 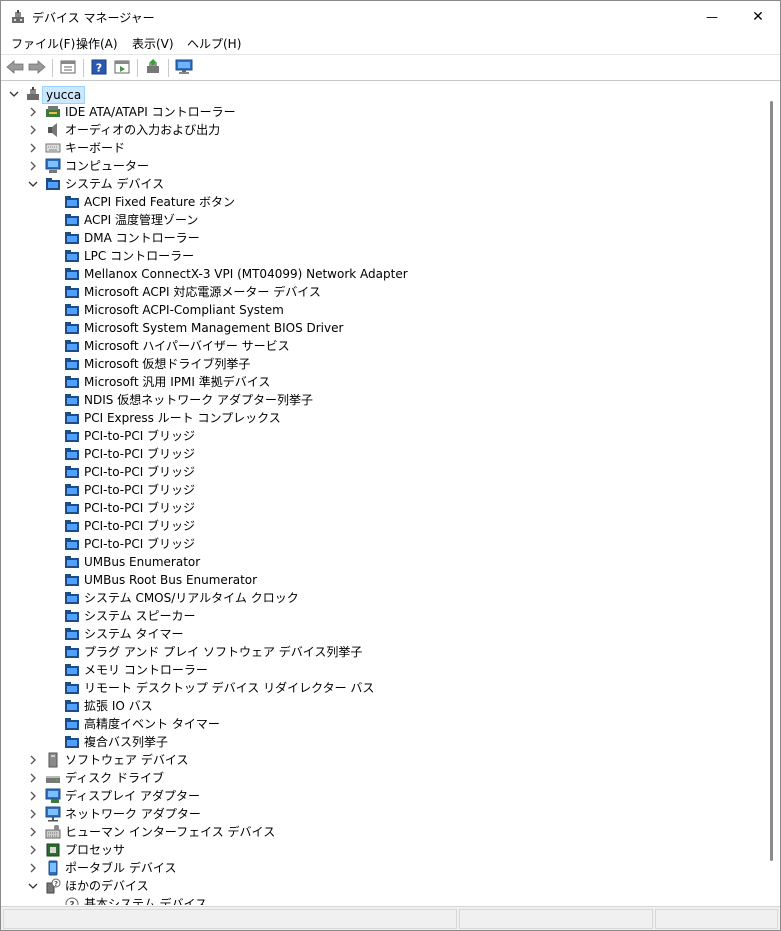 I want to click on tree-category-item: ソフトウェア デバイス, so click(x=383, y=760).